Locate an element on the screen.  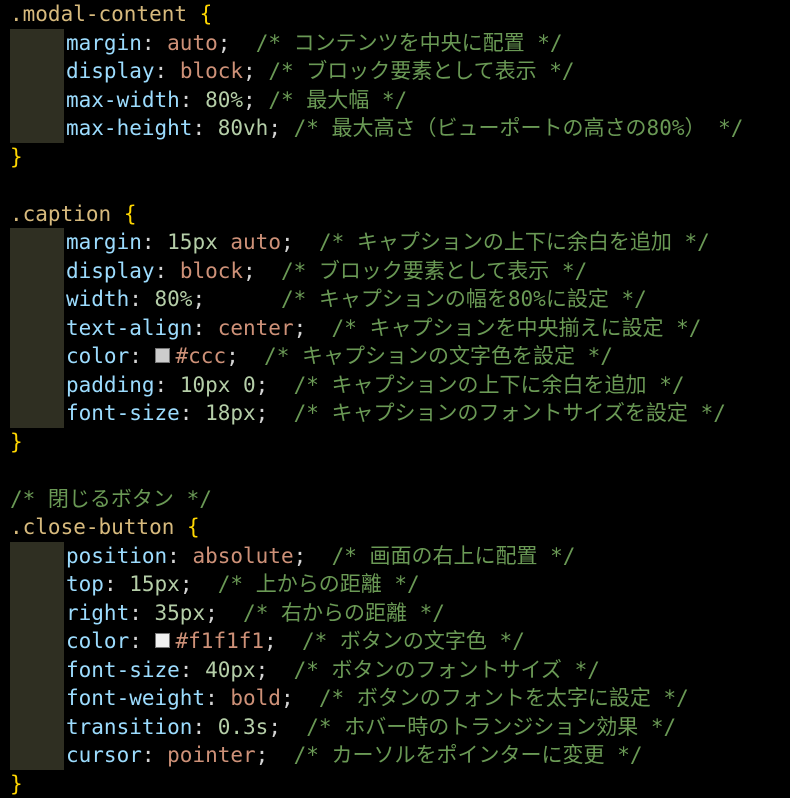
code-comment: /* コンテンツを中央に配置 */ is located at coordinates (409, 43).